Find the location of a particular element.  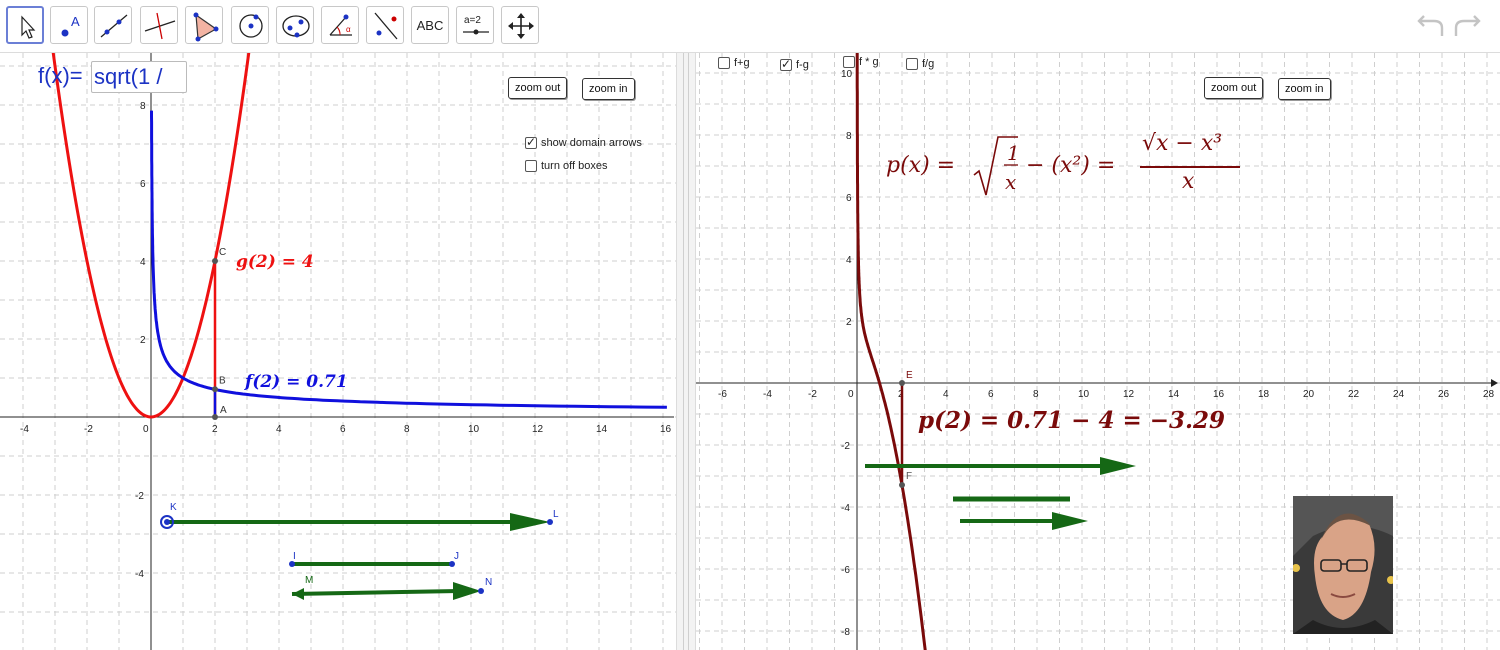

text-tool-button: ABC is located at coordinates (430, 25).